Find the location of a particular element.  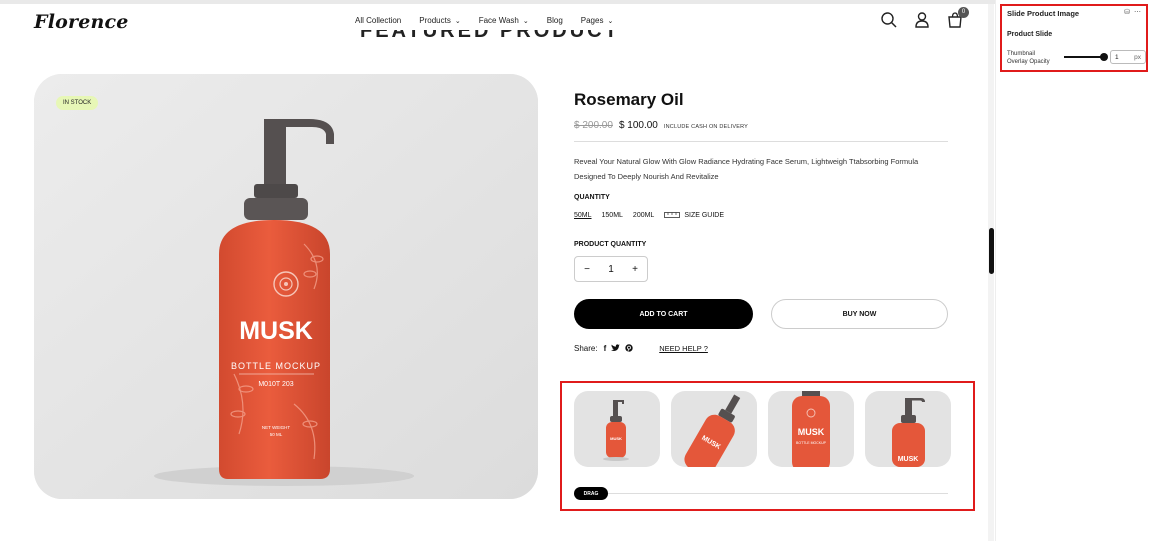

size-option-50ml: 50ML is located at coordinates (583, 215).